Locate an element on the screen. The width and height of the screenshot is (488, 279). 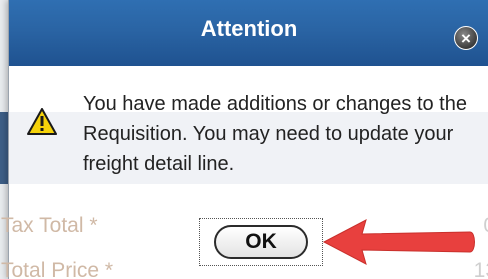
ok-focus-ring: OK is located at coordinates (261, 242).